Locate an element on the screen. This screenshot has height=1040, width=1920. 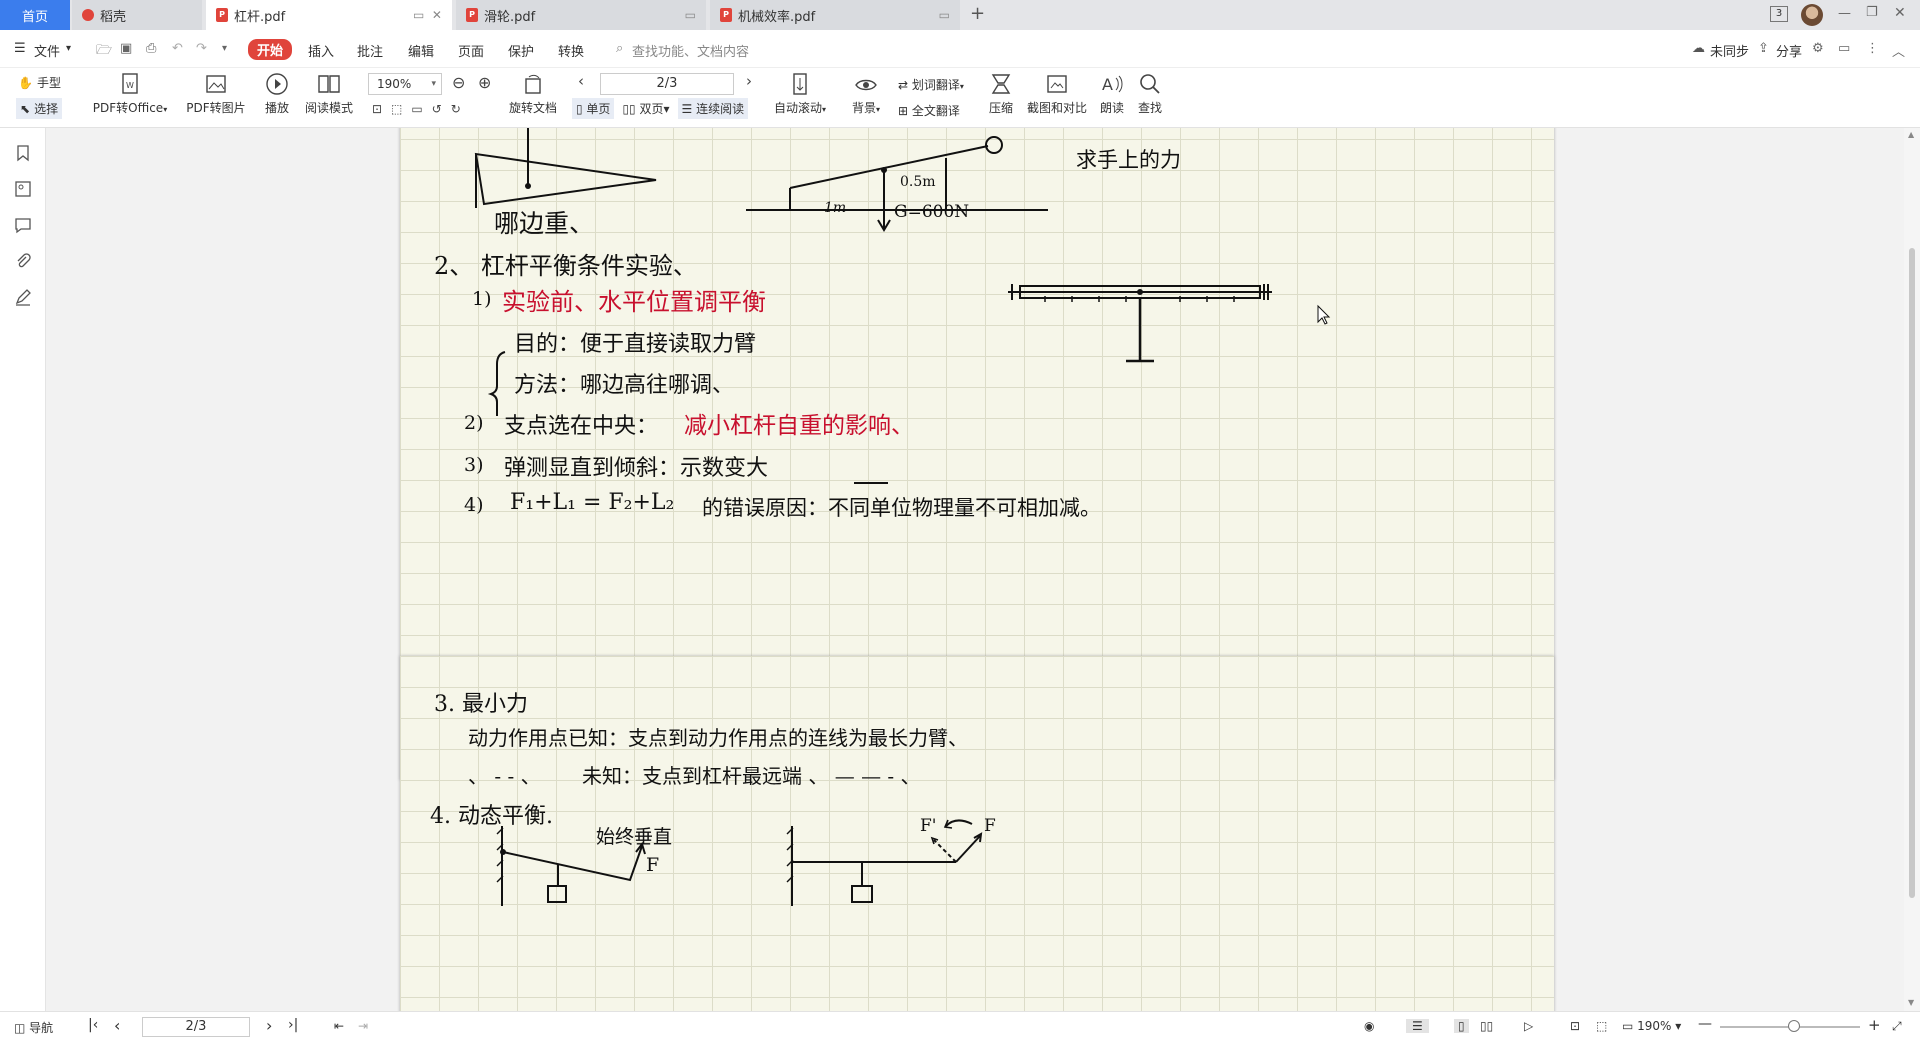
pdf-to-office-button: W PDF转Office▾ is located at coordinates (130, 94).